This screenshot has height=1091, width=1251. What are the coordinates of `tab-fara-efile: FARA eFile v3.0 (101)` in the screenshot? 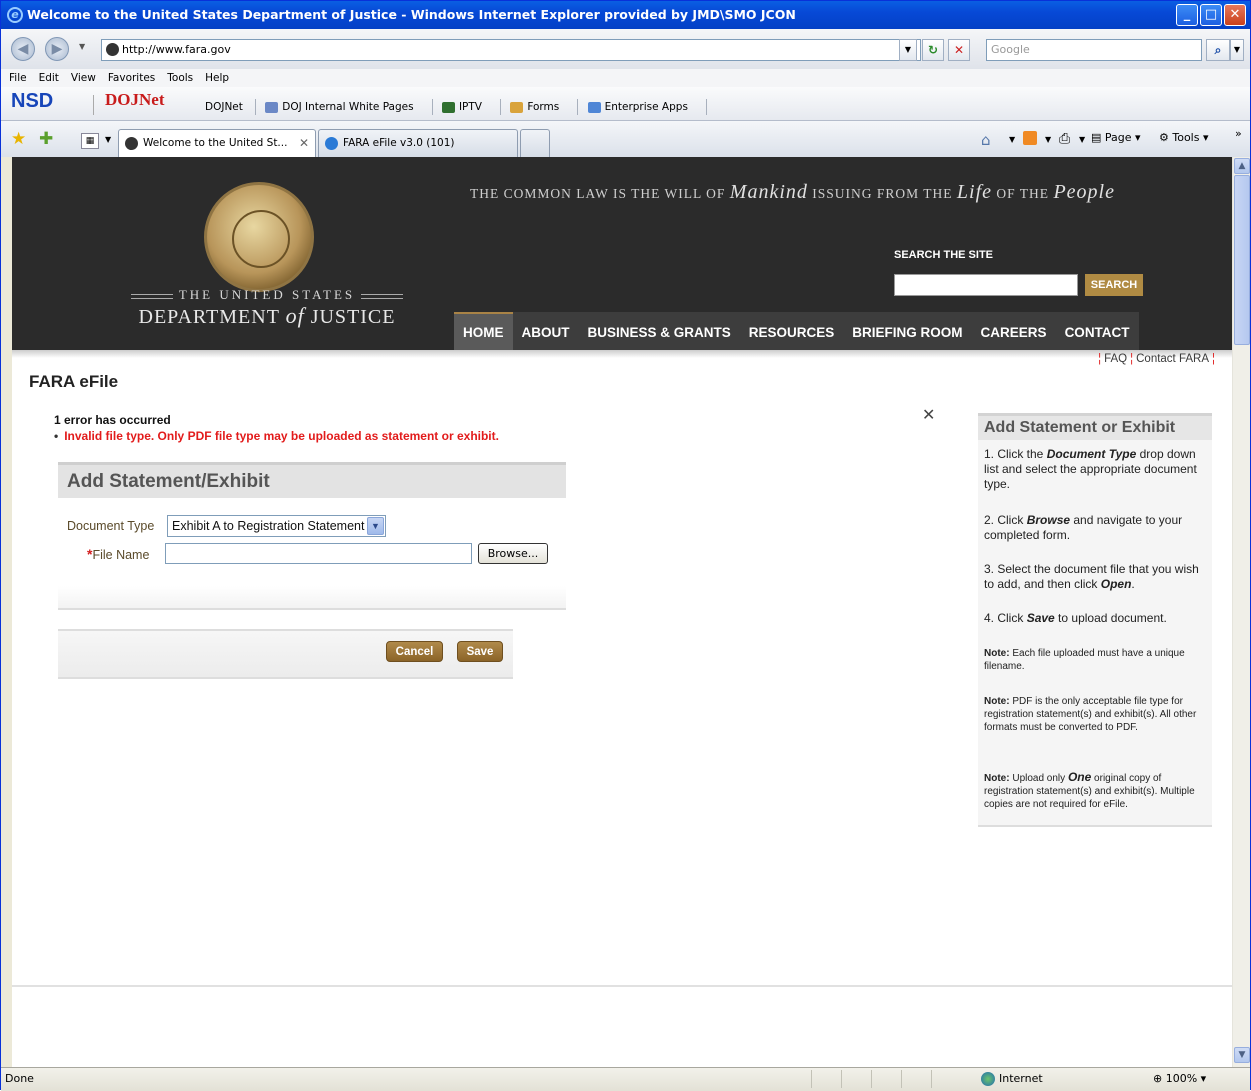 It's located at (418, 143).